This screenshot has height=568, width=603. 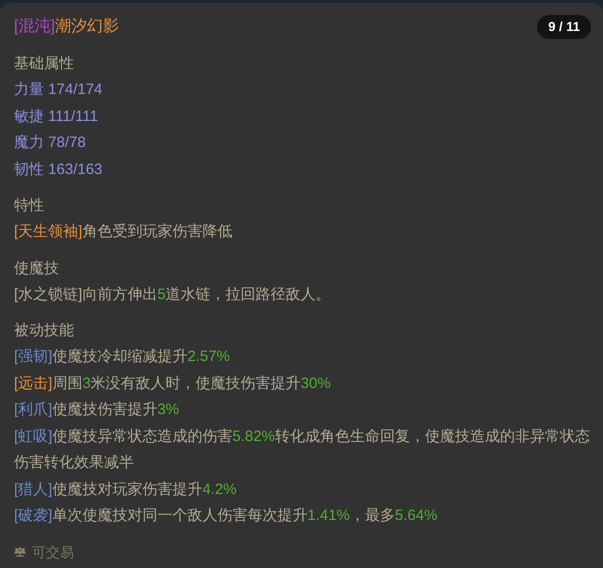 What do you see at coordinates (226, 516) in the screenshot?
I see `attribute-line: [破袭]单次使魔技对同一个敌人伤害每次提升1.41%，最多5.64%` at bounding box center [226, 516].